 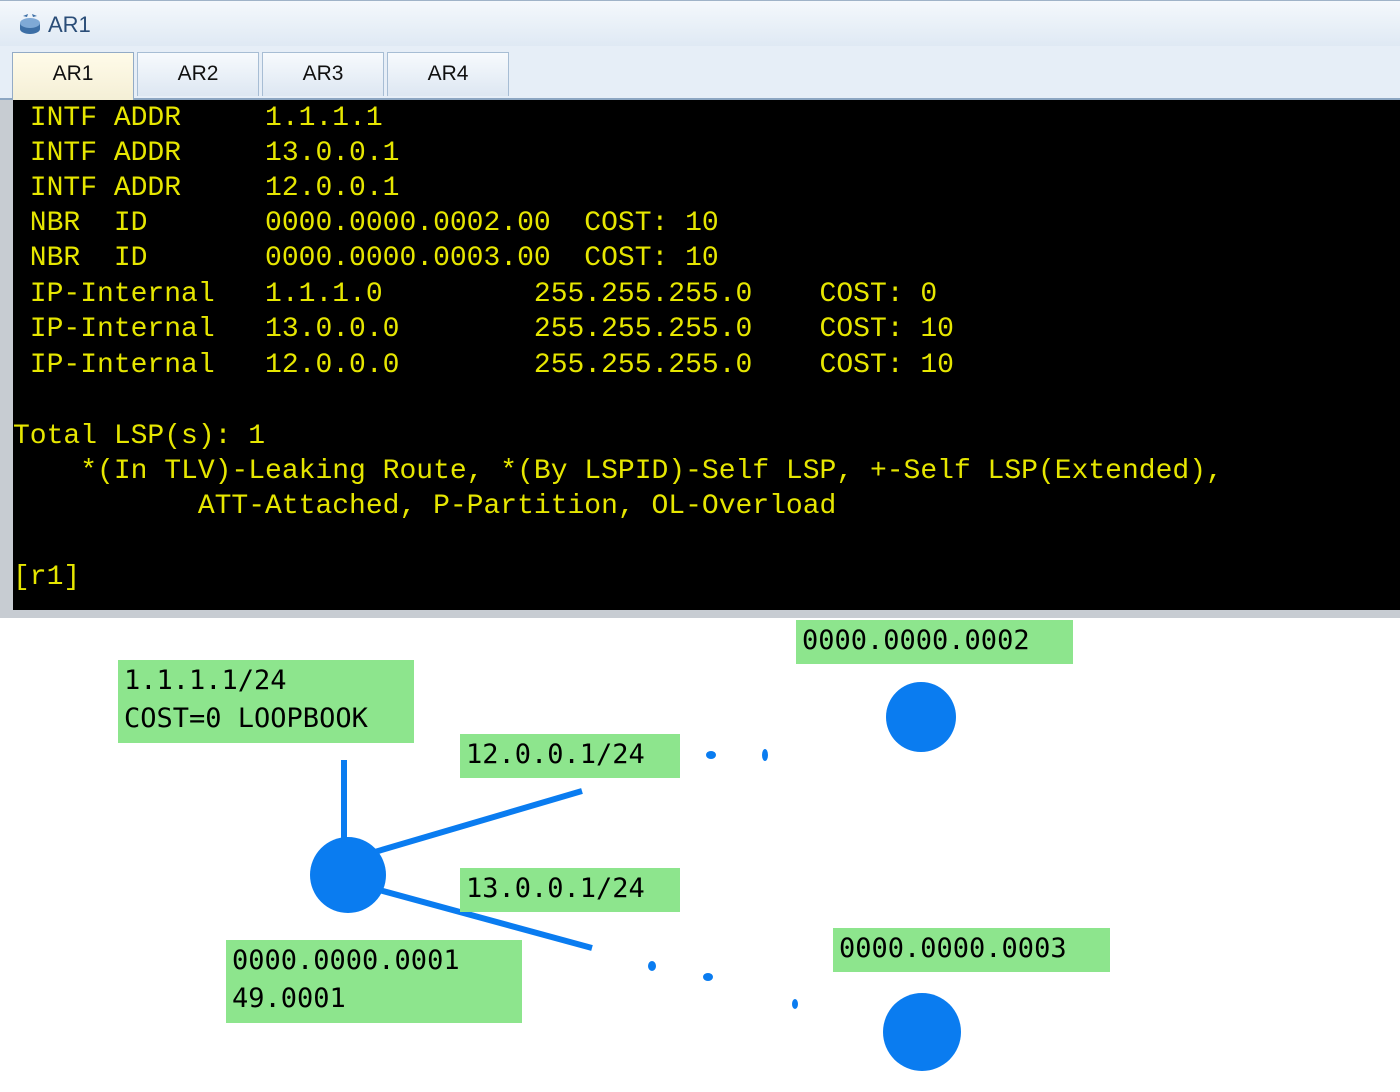 What do you see at coordinates (69, 24) in the screenshot?
I see `window-title: AR1` at bounding box center [69, 24].